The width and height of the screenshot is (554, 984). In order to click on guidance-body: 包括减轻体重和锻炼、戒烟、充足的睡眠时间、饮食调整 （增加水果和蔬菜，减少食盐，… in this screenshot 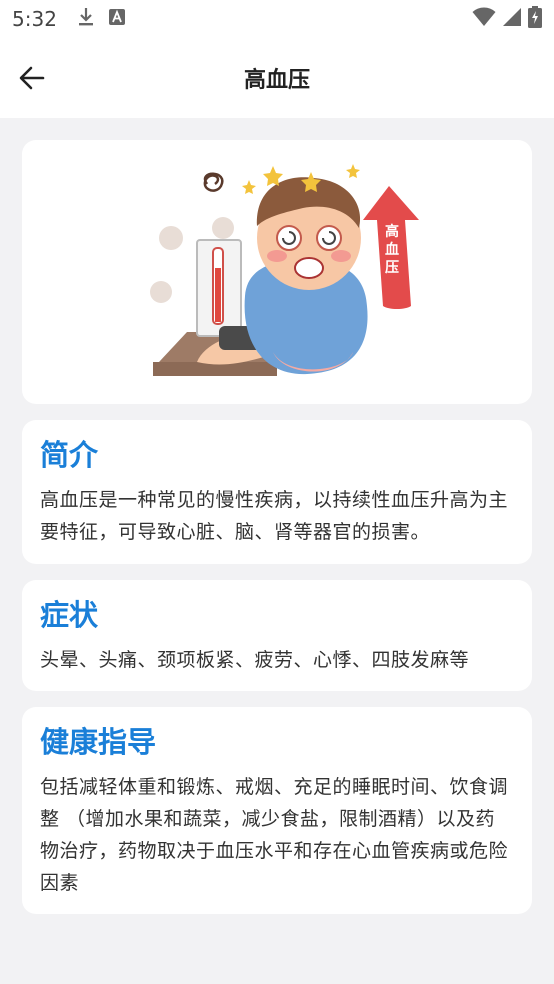, I will do `click(274, 835)`.